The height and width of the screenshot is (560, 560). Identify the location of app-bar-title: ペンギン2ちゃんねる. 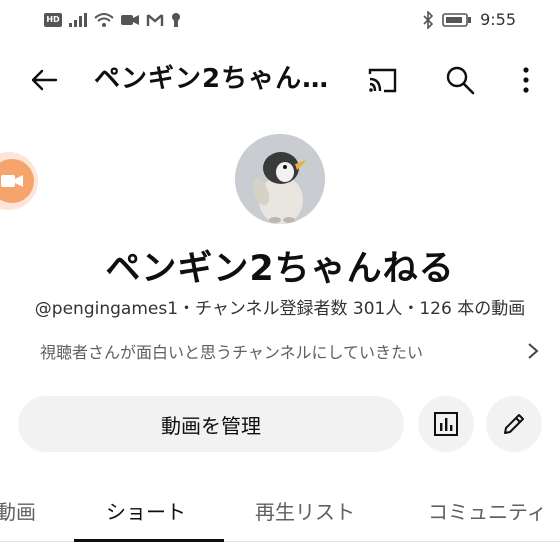
(214, 79).